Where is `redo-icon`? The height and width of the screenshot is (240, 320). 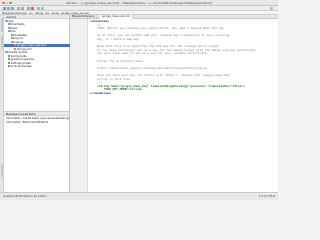 redo-icon is located at coordinates (22, 8).